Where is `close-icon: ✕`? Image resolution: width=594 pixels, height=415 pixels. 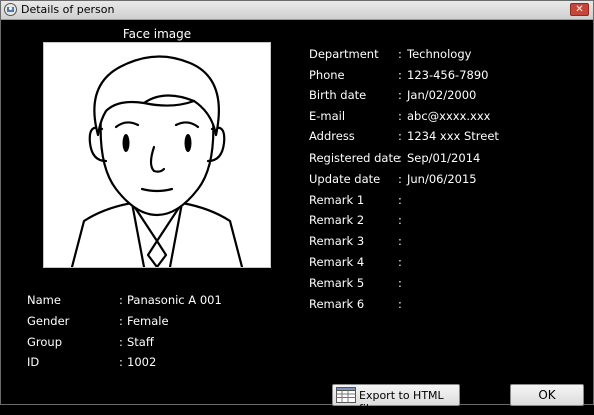
close-icon: ✕ is located at coordinates (579, 9).